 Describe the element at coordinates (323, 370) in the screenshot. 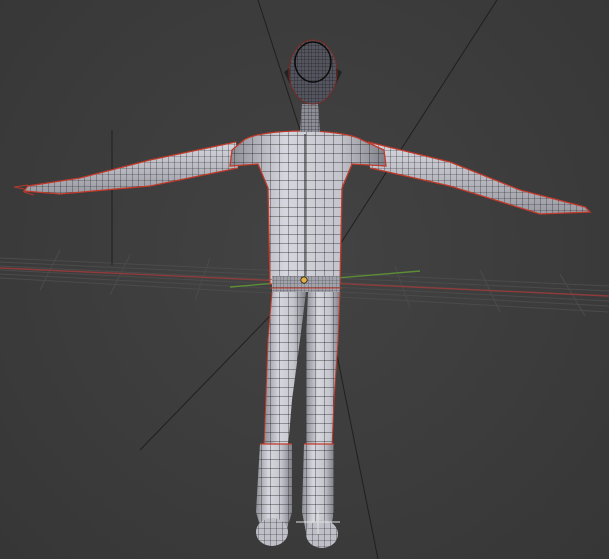

I see `right-leg` at that location.